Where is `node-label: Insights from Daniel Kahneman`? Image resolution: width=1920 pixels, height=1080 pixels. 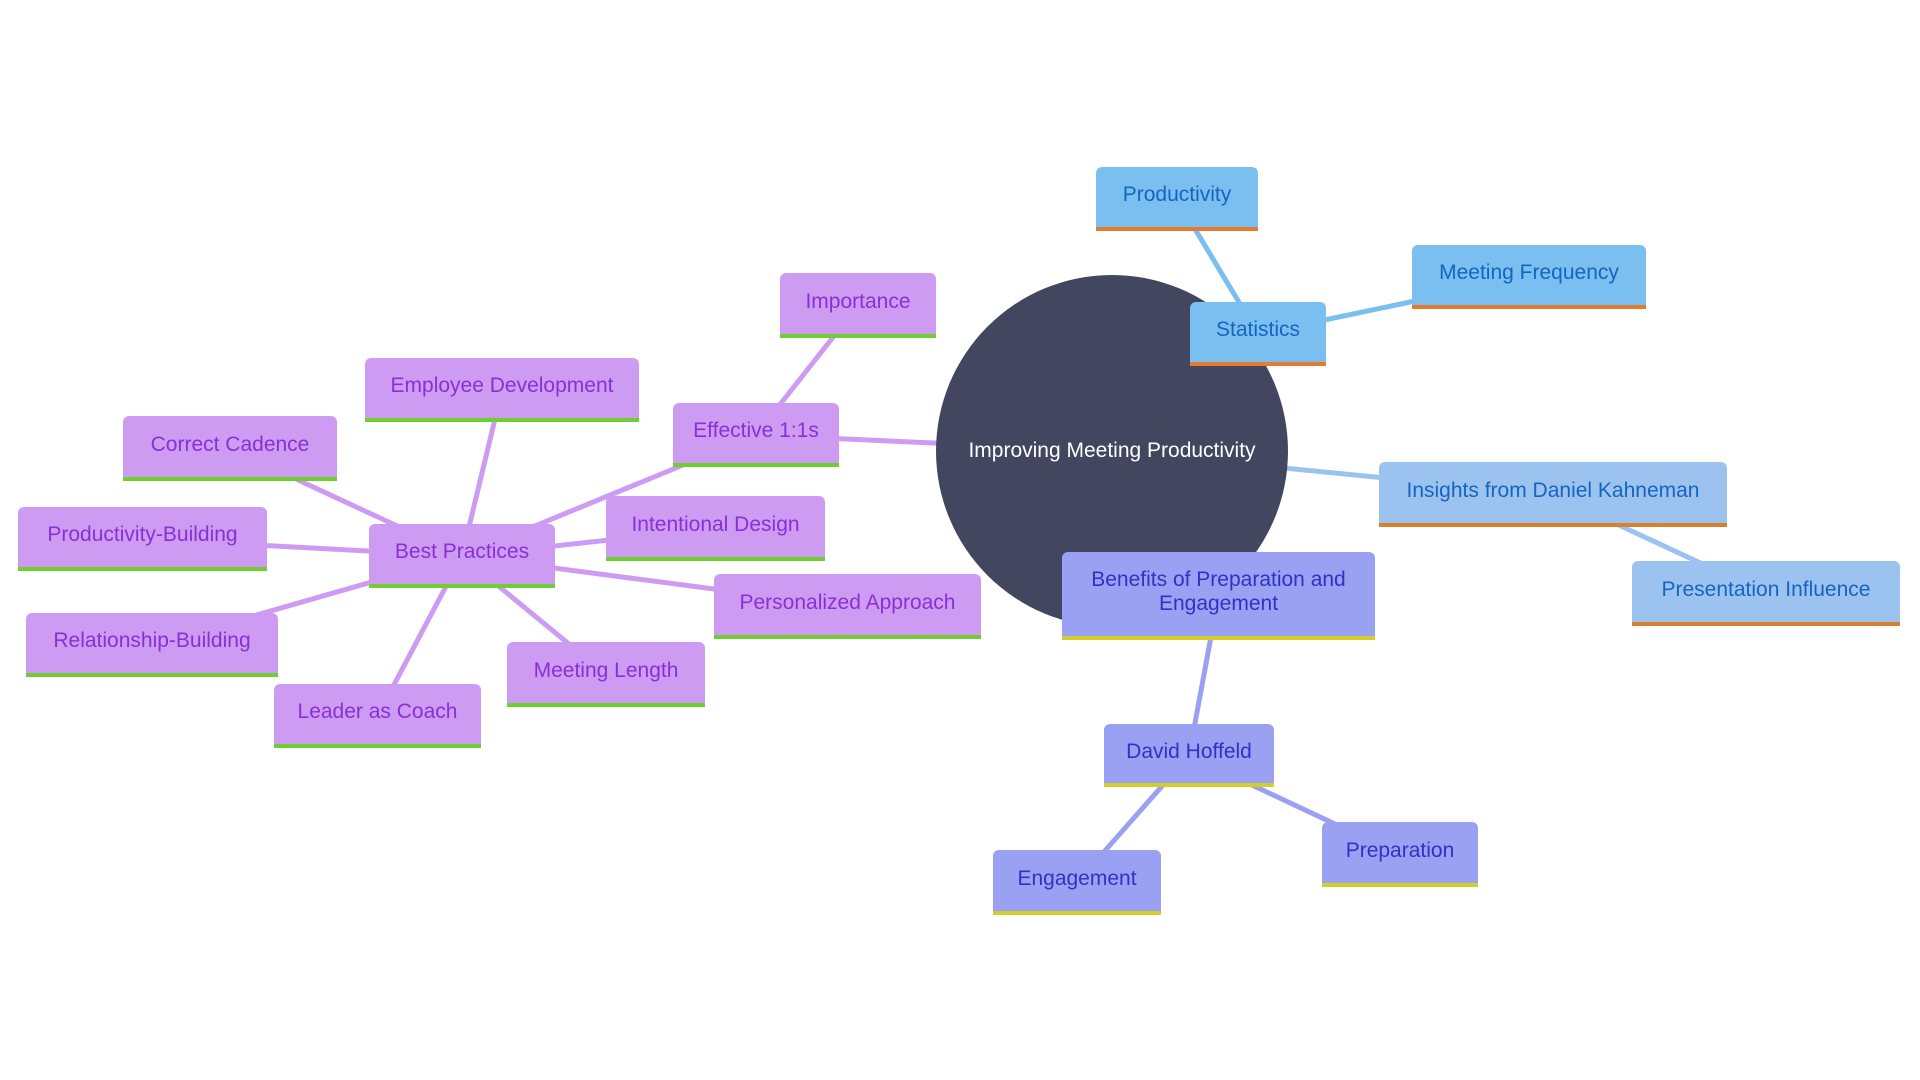 node-label: Insights from Daniel Kahneman is located at coordinates (1553, 490).